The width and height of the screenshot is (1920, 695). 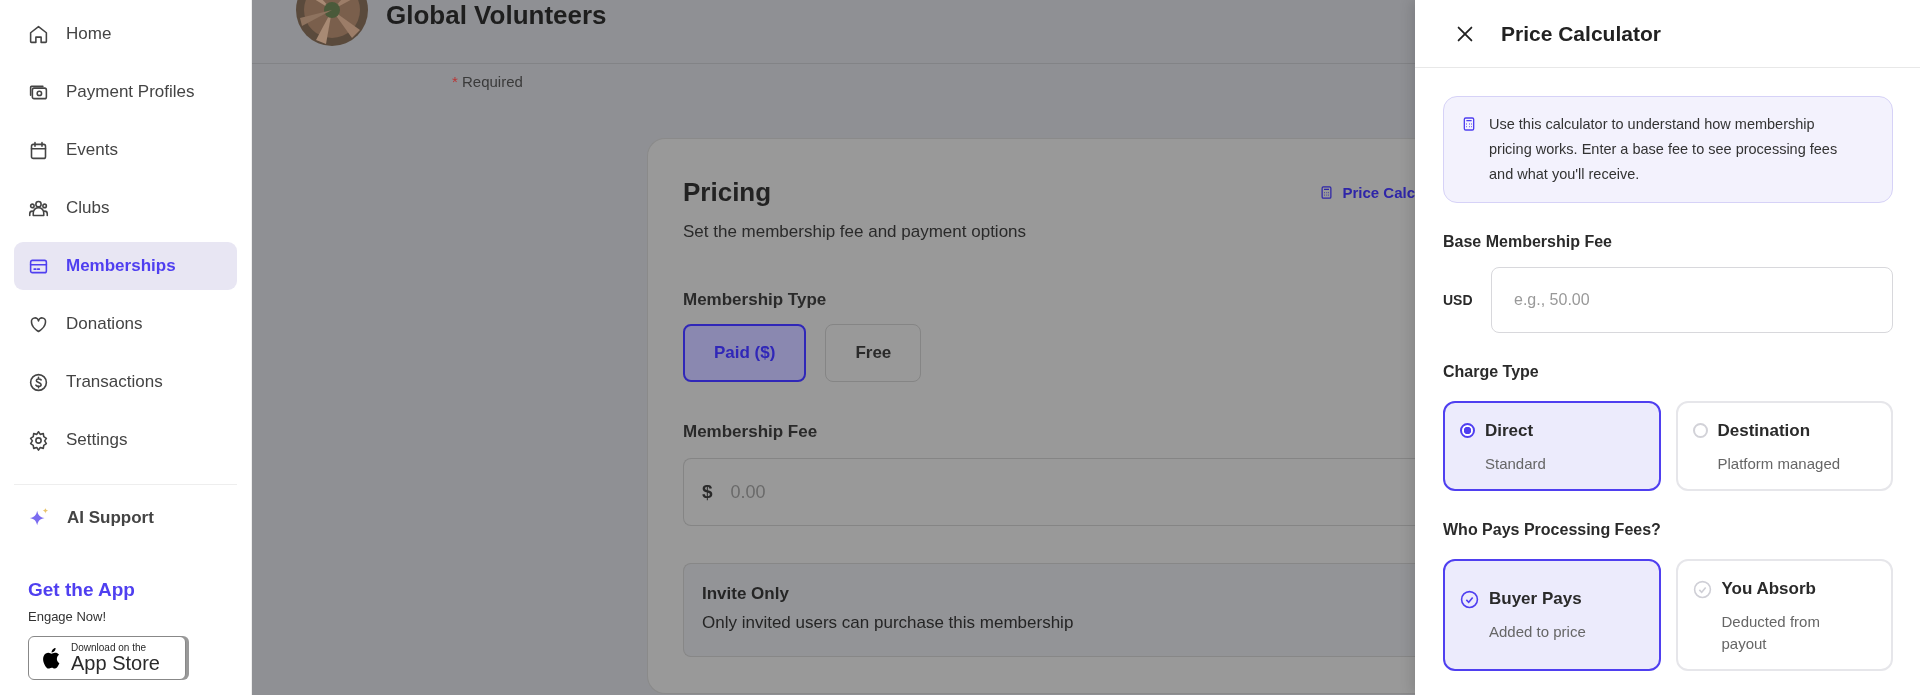 I want to click on required-note: * Required, so click(x=488, y=81).